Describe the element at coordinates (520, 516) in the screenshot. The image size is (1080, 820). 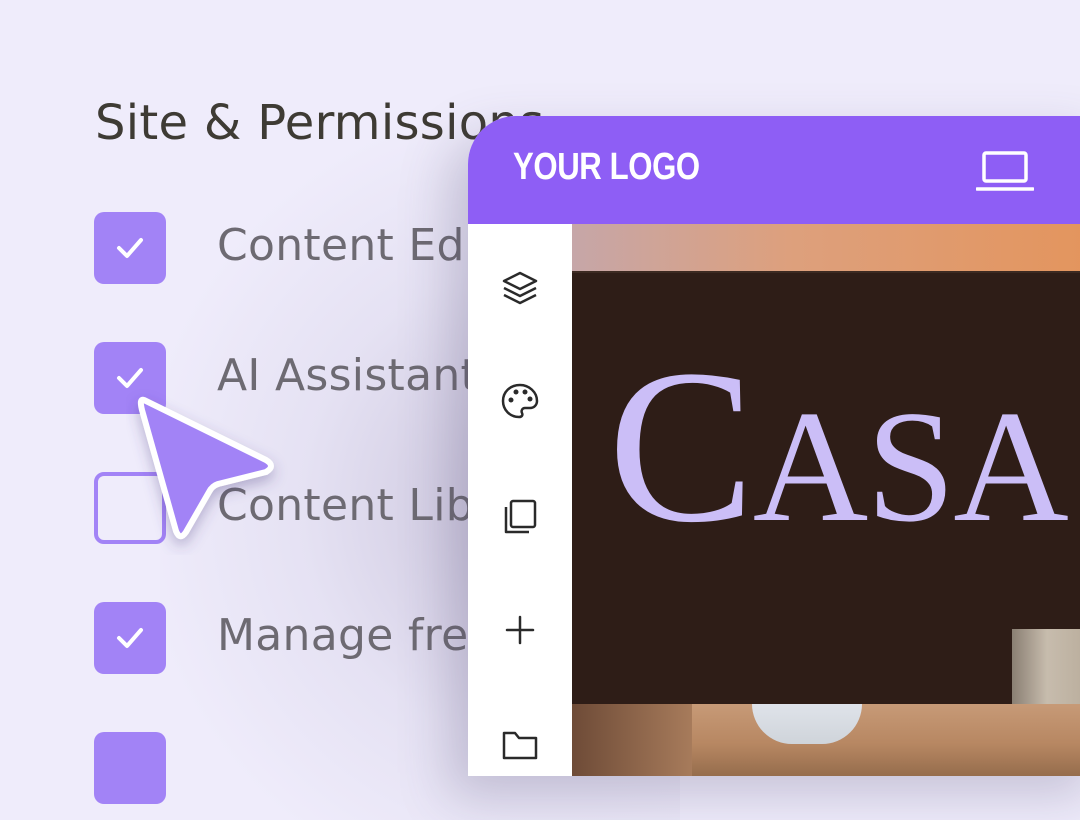
I see `copy-icon` at that location.